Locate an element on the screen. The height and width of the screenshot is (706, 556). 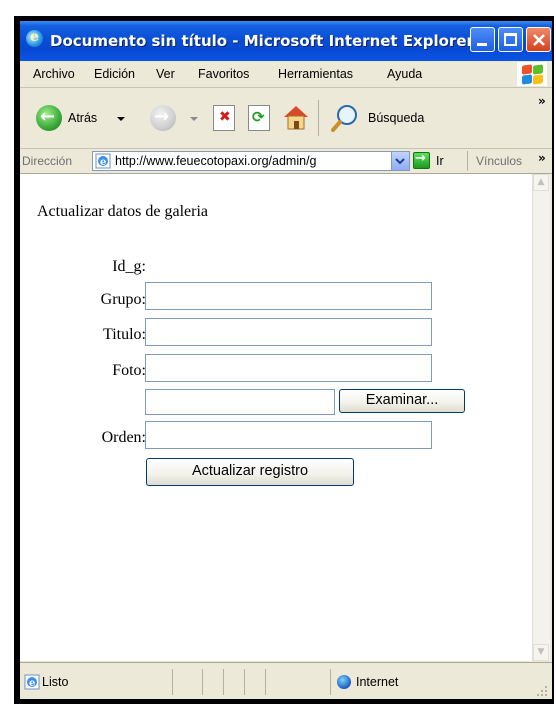
id-label: Id_g: is located at coordinates (129, 266).